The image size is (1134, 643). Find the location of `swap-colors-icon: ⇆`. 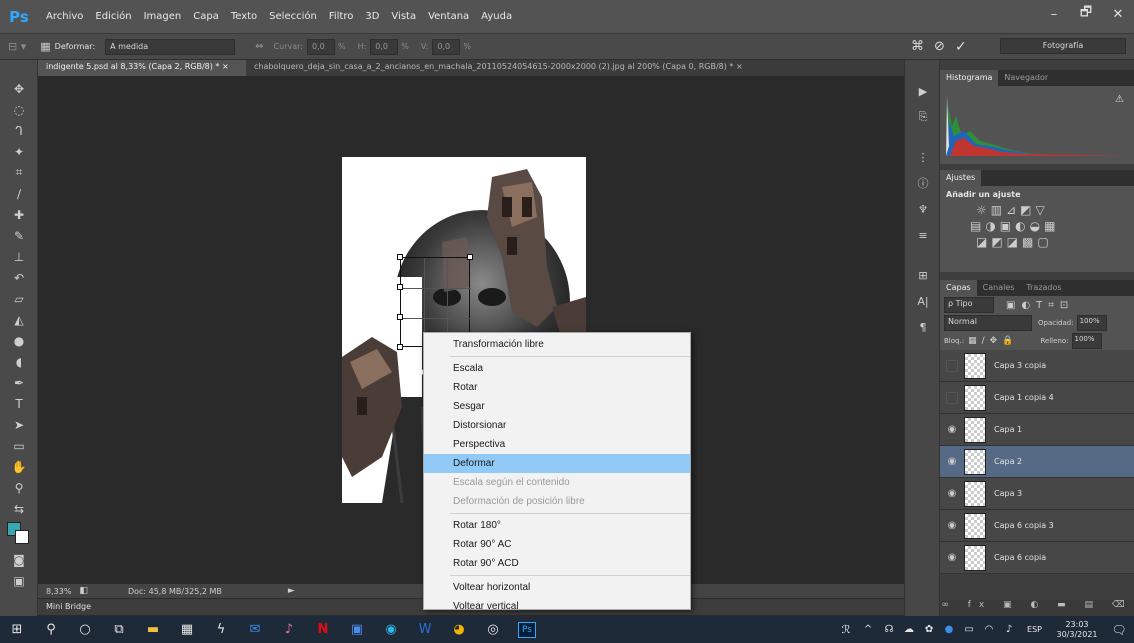

swap-colors-icon: ⇆ is located at coordinates (19, 508).